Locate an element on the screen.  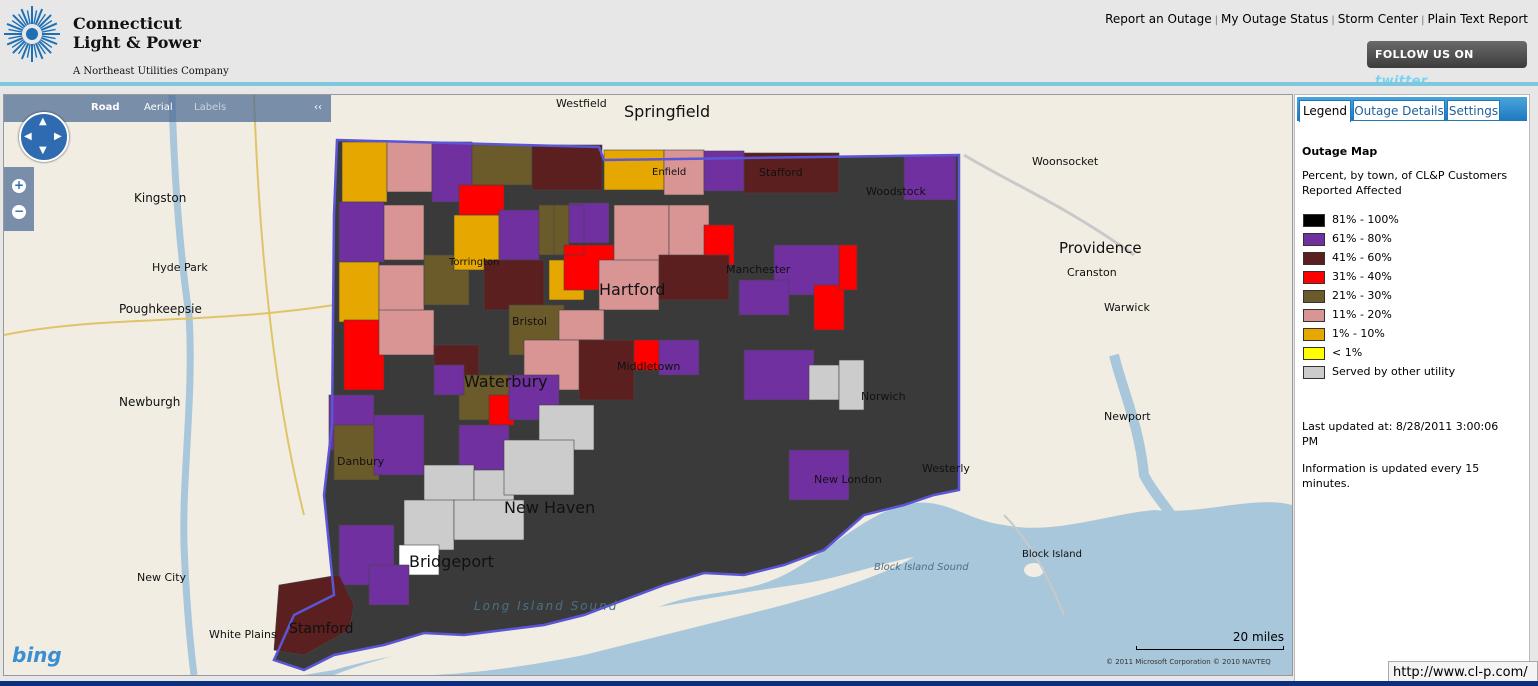
update-info: Information is updated every 15 minutes. is located at coordinates (1391, 476).